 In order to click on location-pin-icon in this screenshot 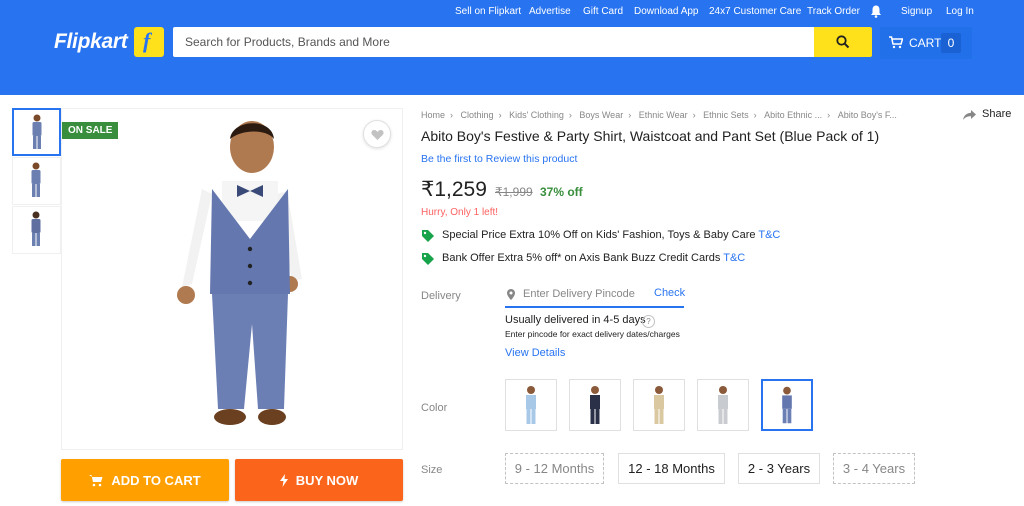, I will do `click(511, 294)`.